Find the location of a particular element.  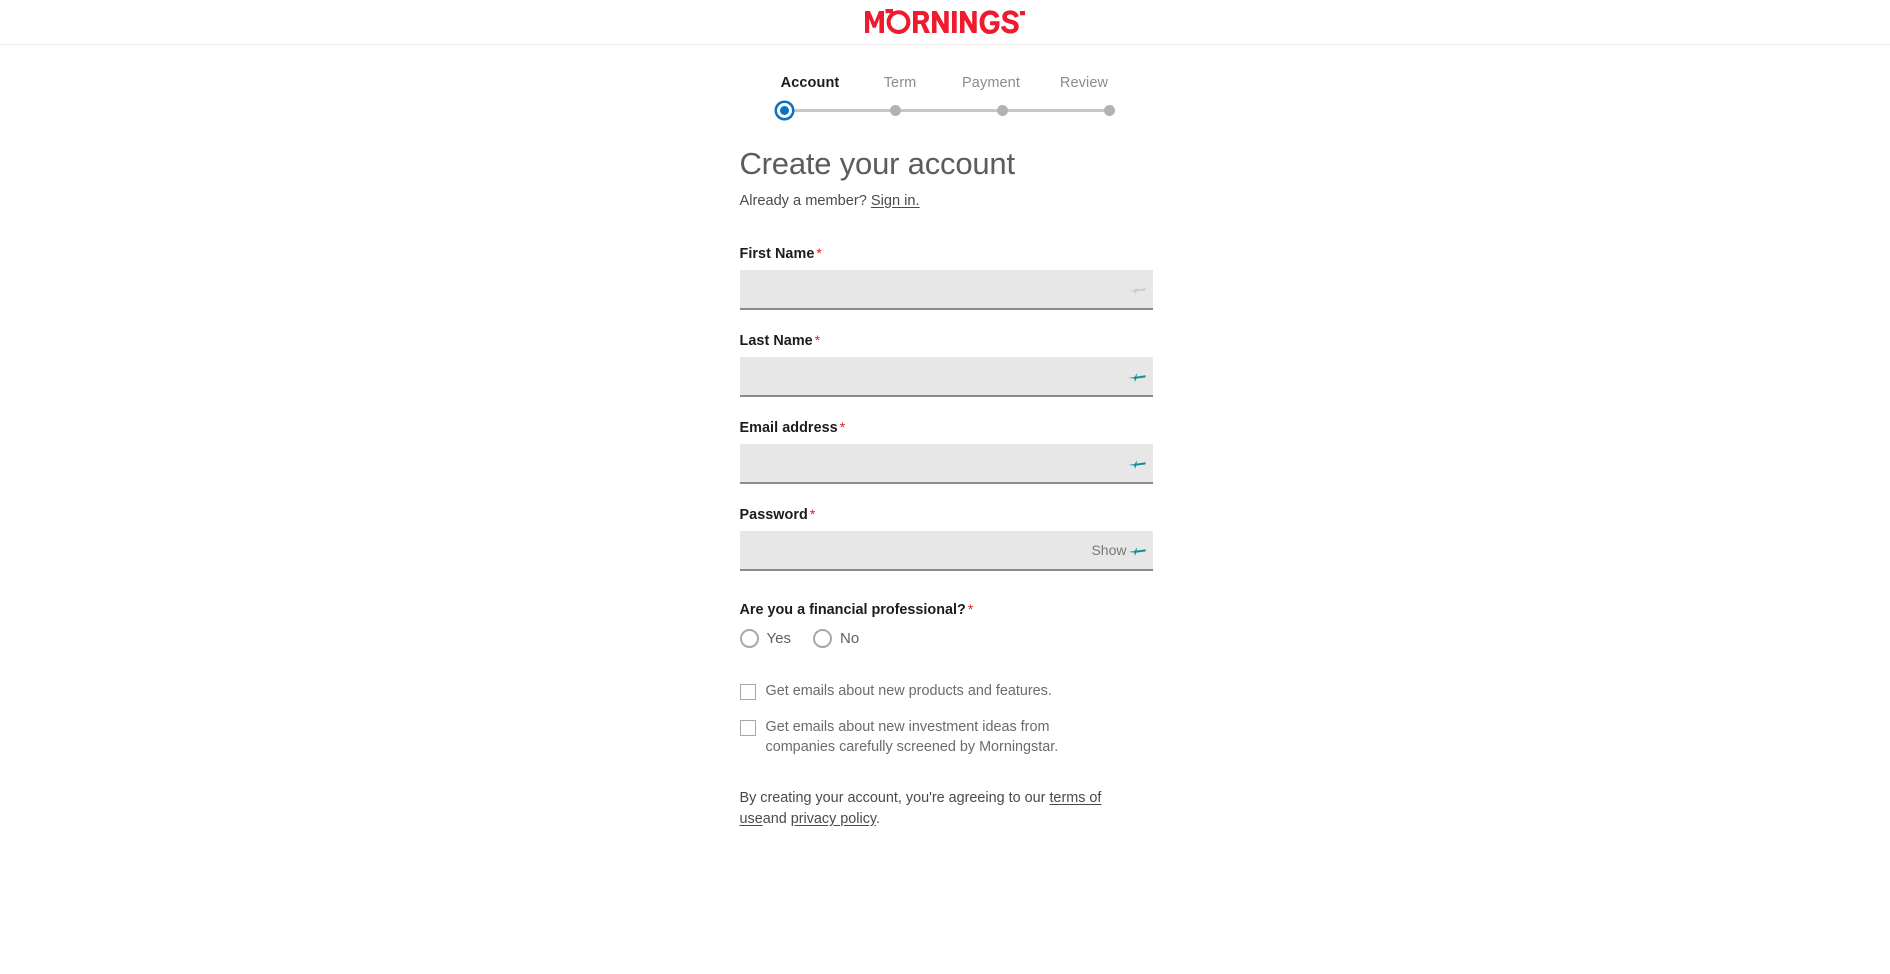

email-label-text: Email address is located at coordinates (788, 428).